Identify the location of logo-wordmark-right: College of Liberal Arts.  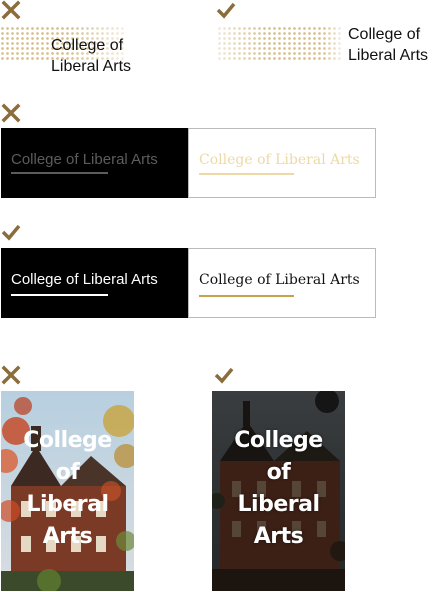
(388, 45).